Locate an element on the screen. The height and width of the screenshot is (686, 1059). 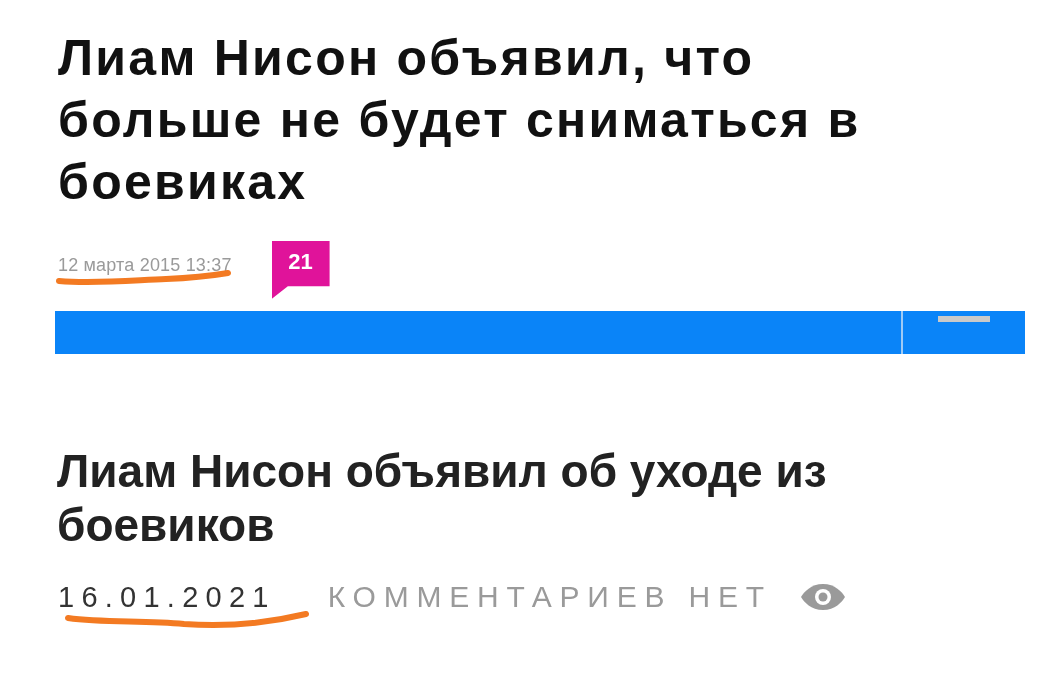
publish-date: 12 марта 2015 13:37 is located at coordinates (145, 265).